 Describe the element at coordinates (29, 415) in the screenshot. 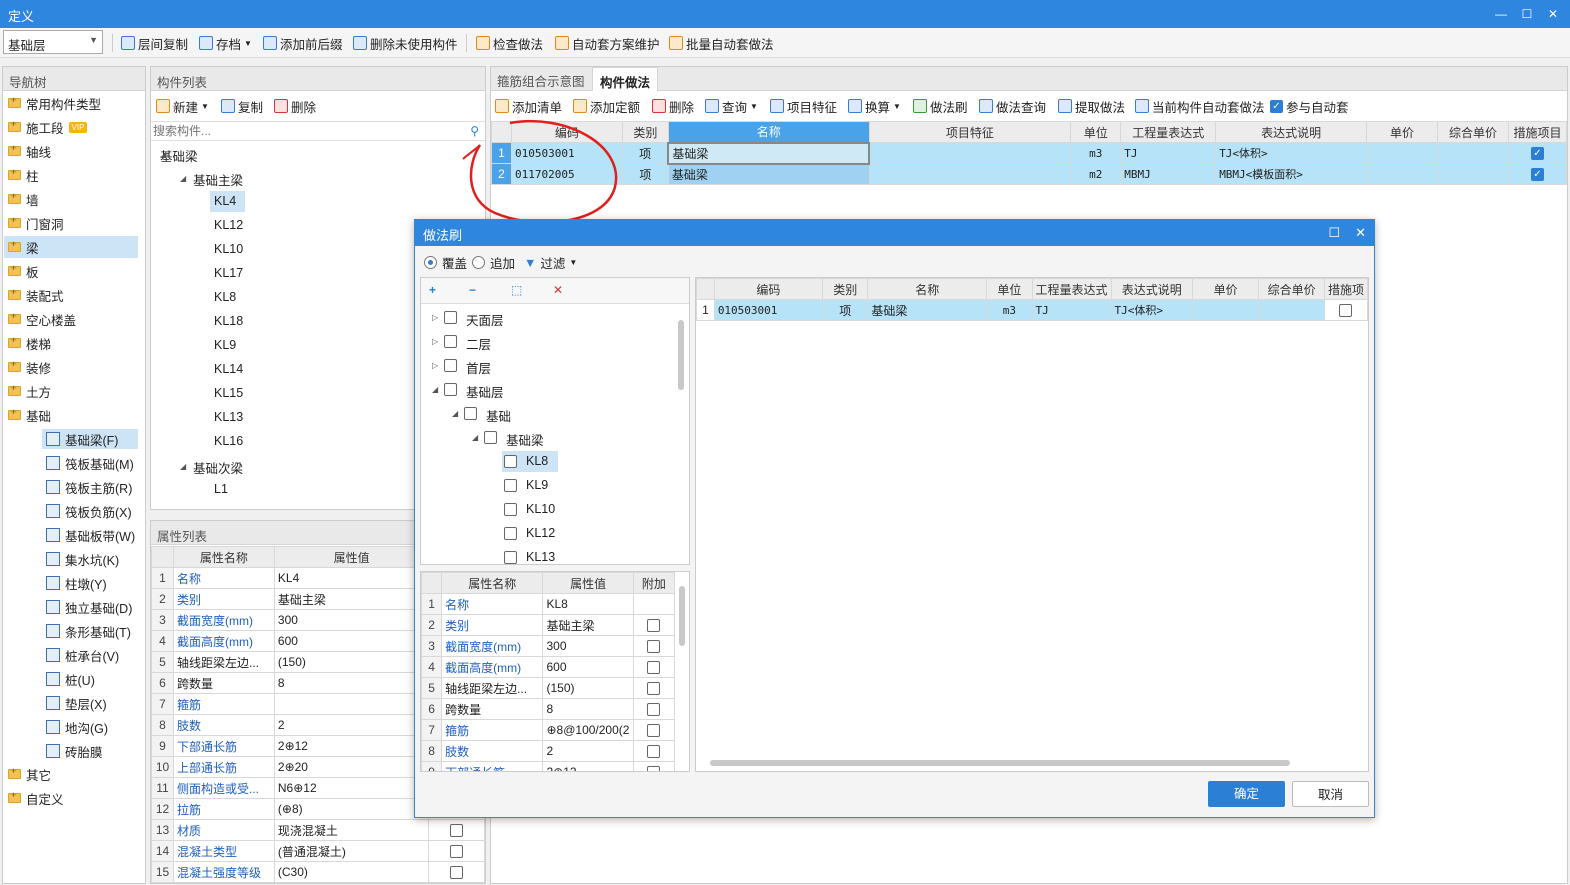

I see `nav-item-13: 基础` at that location.